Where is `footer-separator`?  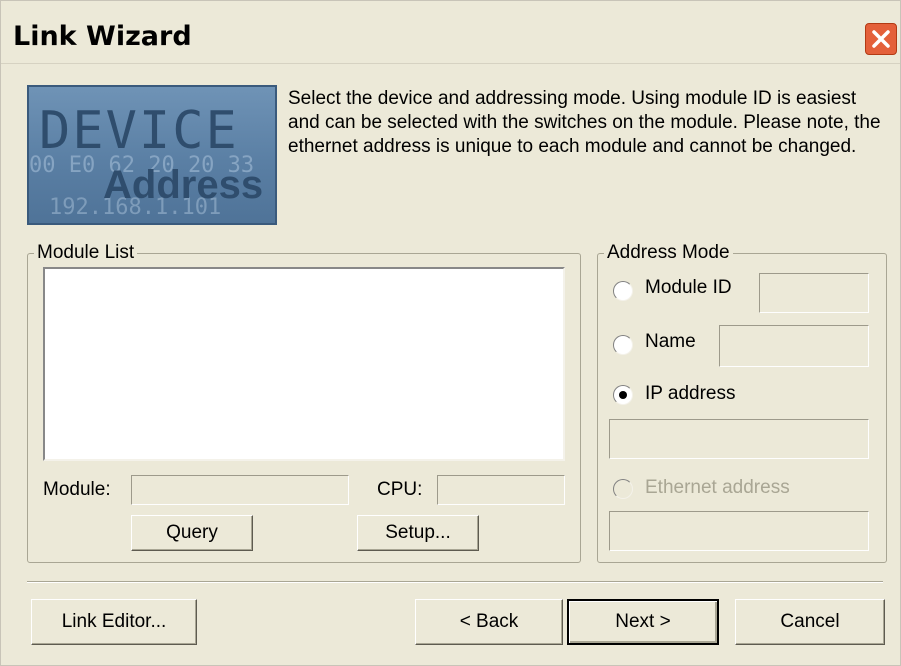
footer-separator is located at coordinates (455, 582).